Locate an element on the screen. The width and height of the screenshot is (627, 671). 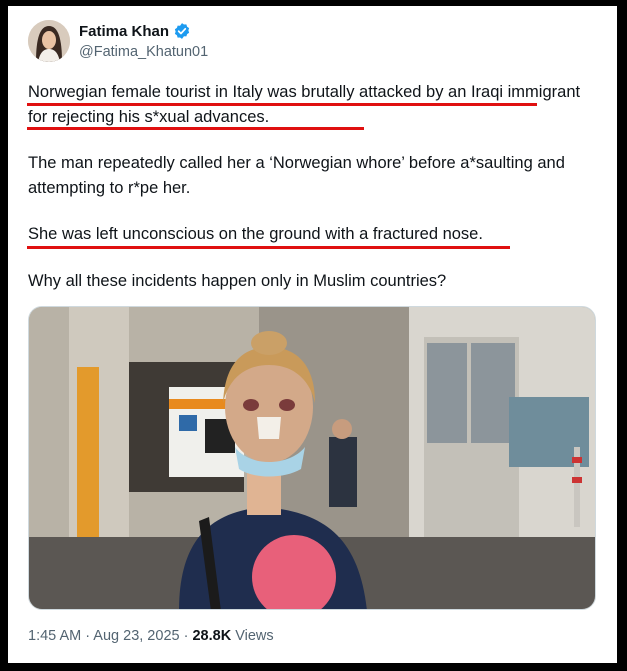
views-label: Views is located at coordinates (254, 636).